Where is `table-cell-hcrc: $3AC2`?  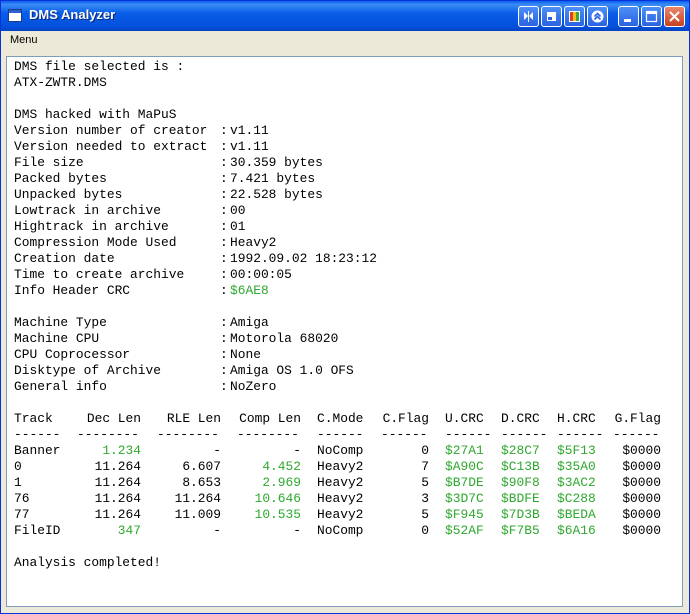
table-cell-hcrc: $3AC2 is located at coordinates (576, 482).